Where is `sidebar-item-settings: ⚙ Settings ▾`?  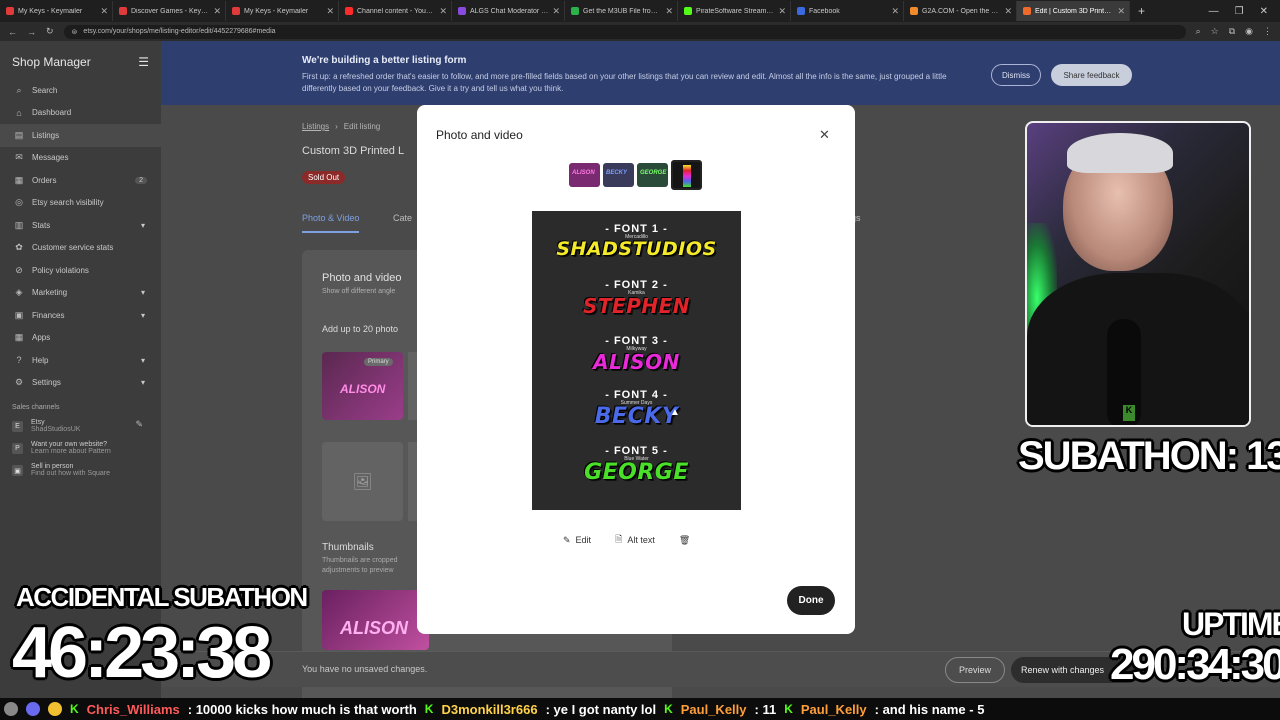
sidebar-item-settings: ⚙ Settings ▾ is located at coordinates (80, 383).